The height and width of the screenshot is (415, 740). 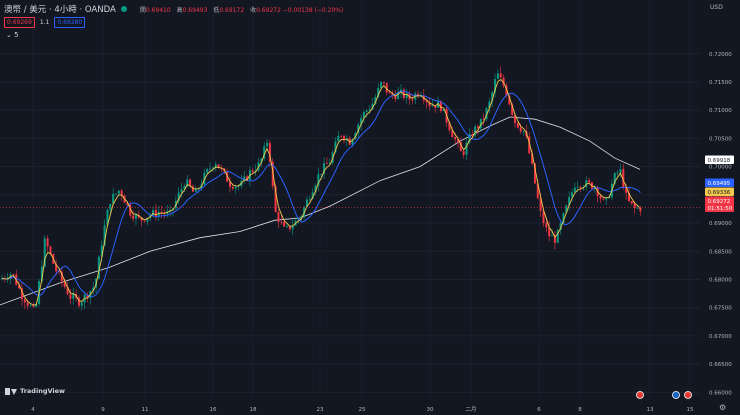 What do you see at coordinates (213, 410) in the screenshot?
I see `time-tick-label: 16` at bounding box center [213, 410].